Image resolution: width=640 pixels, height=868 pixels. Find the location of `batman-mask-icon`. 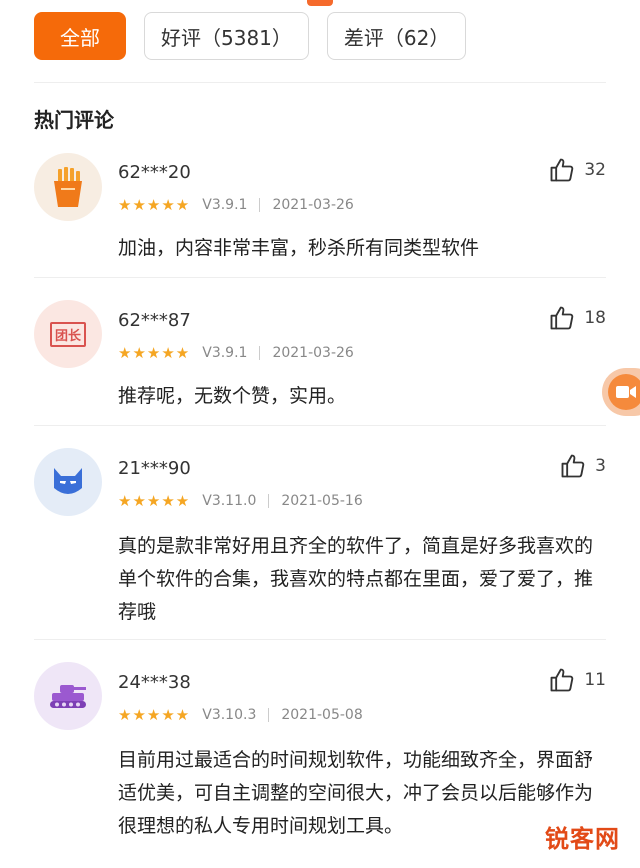

batman-mask-icon is located at coordinates (68, 481).